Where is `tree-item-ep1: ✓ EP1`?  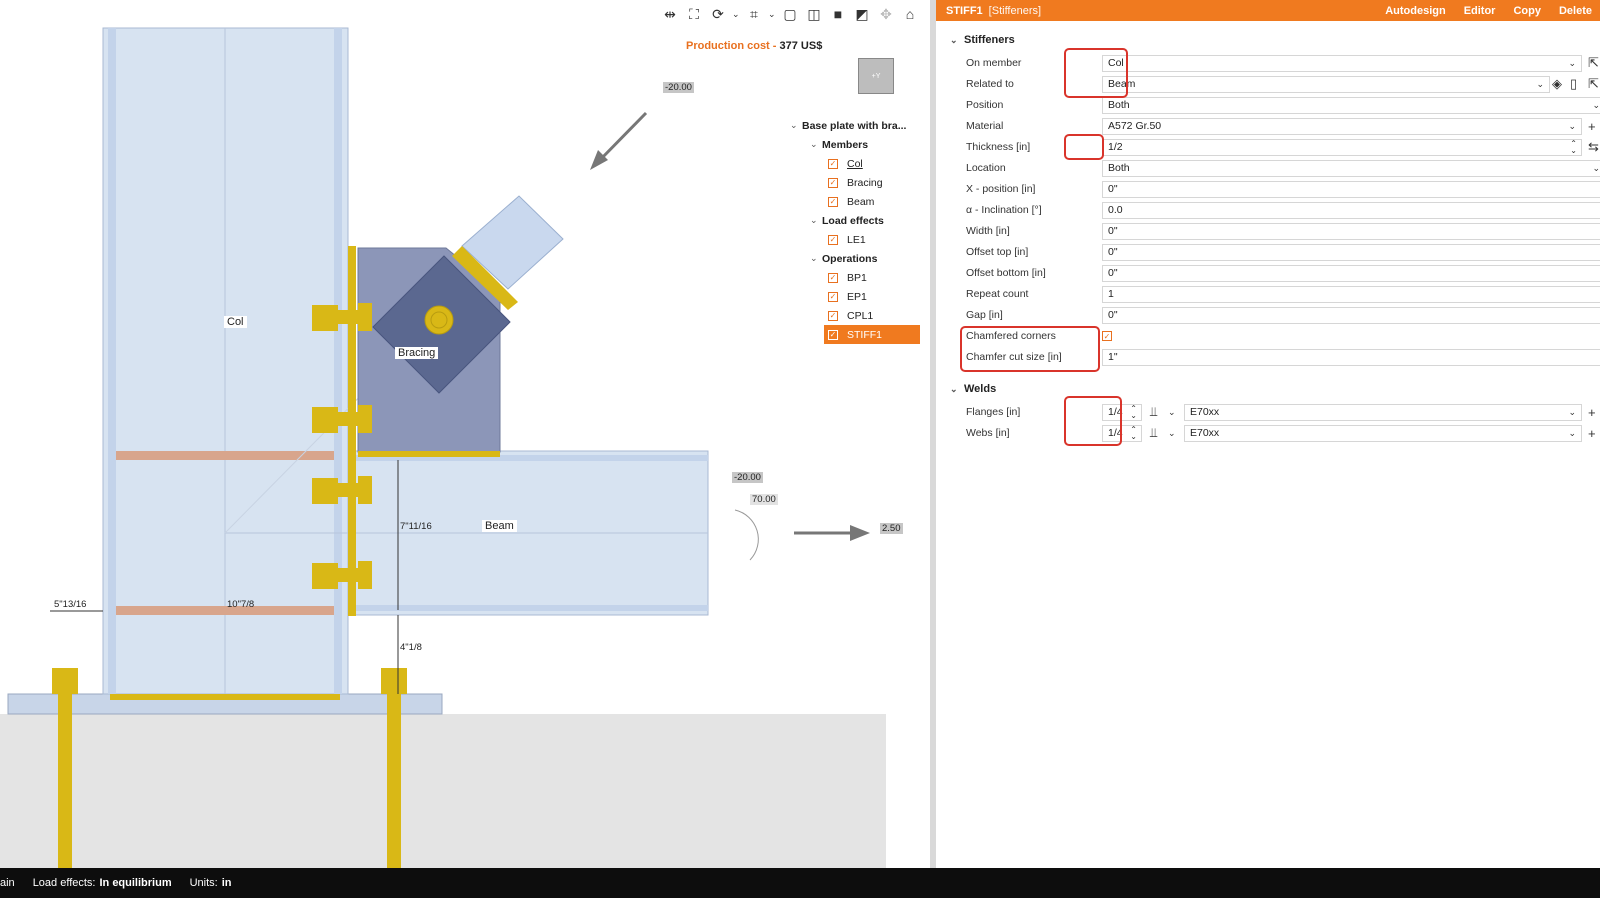
tree-item-ep1: ✓ EP1 is located at coordinates (855, 296).